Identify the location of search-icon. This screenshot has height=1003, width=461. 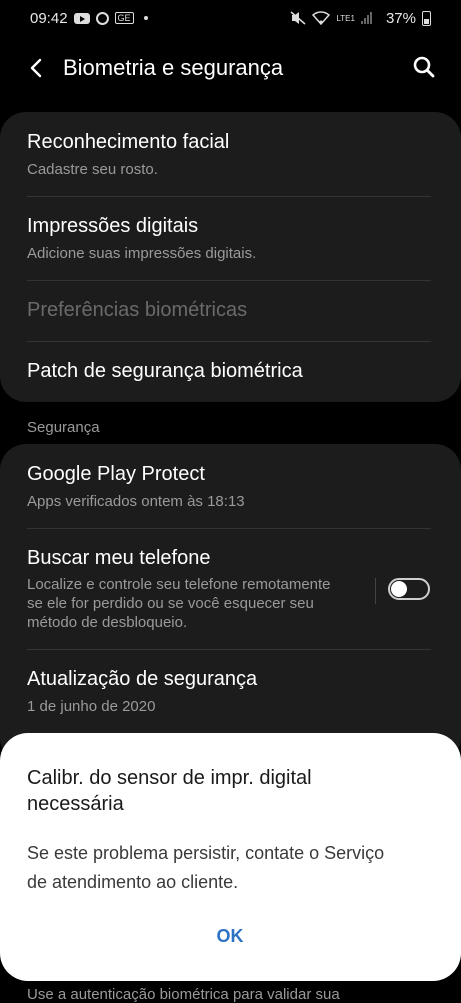
(424, 67).